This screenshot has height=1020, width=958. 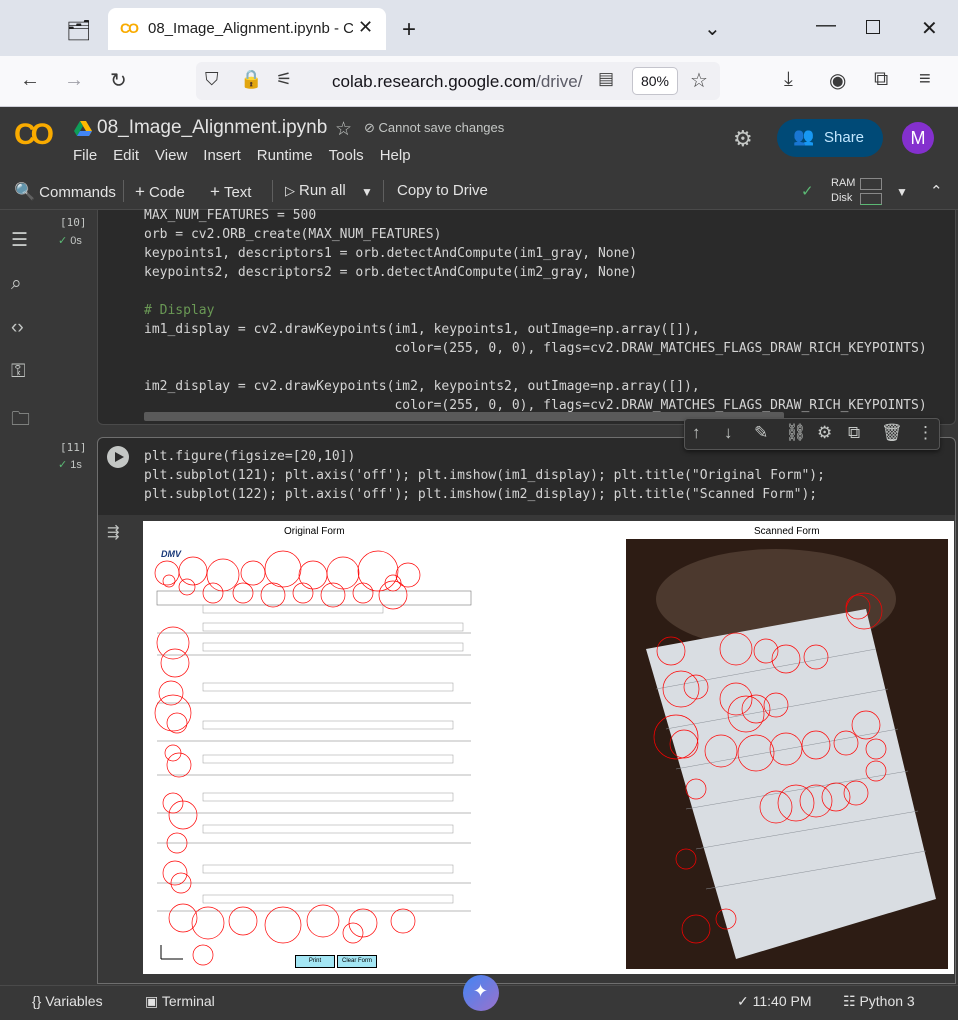 What do you see at coordinates (699, 80) in the screenshot?
I see `bookmark-star-icon: ☆` at bounding box center [699, 80].